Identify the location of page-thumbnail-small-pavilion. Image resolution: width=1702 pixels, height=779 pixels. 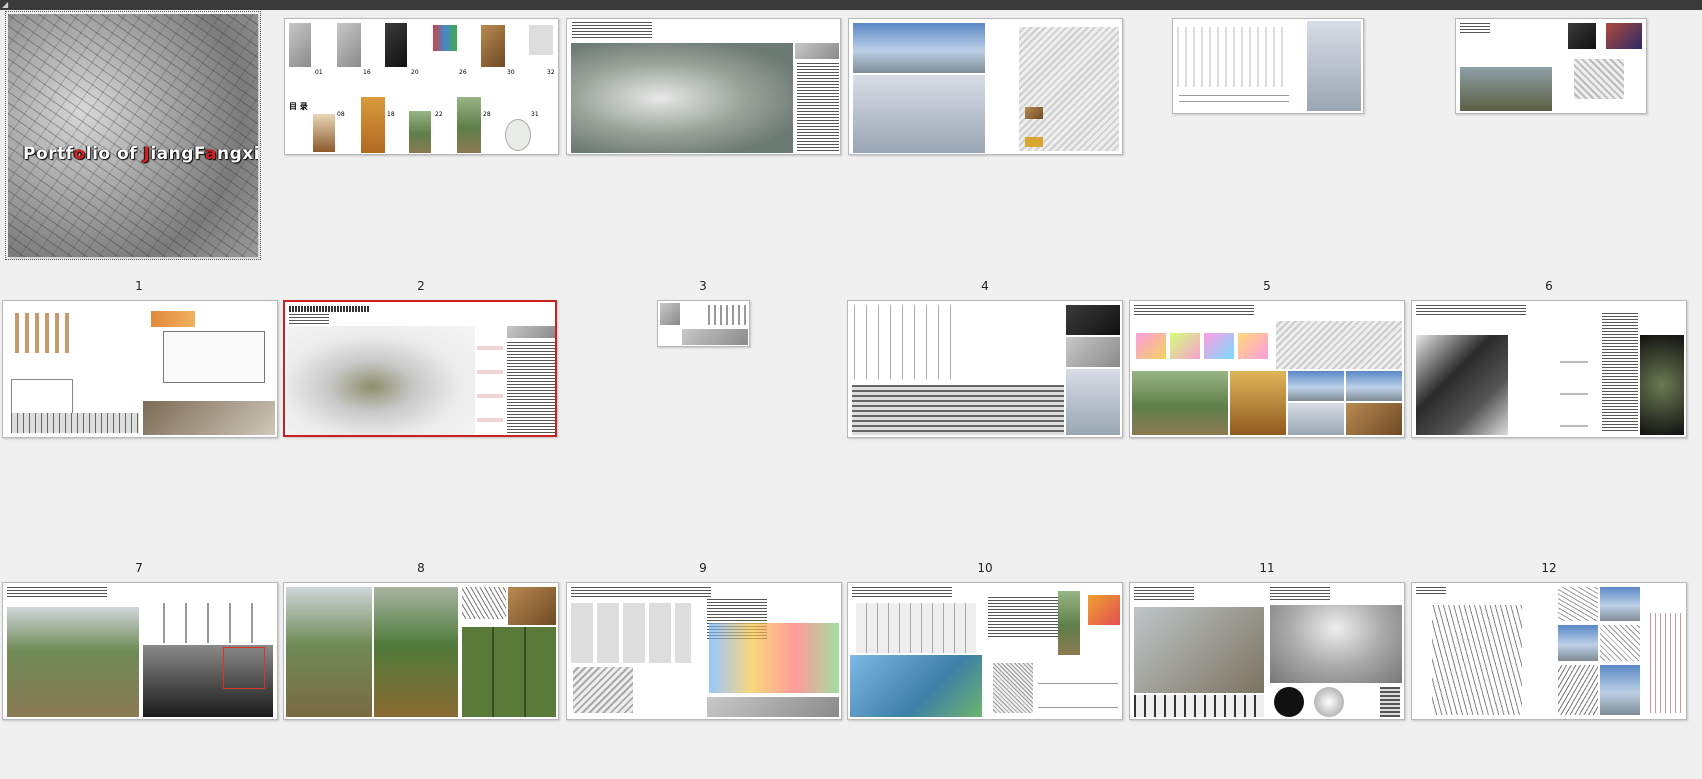
(1551, 66).